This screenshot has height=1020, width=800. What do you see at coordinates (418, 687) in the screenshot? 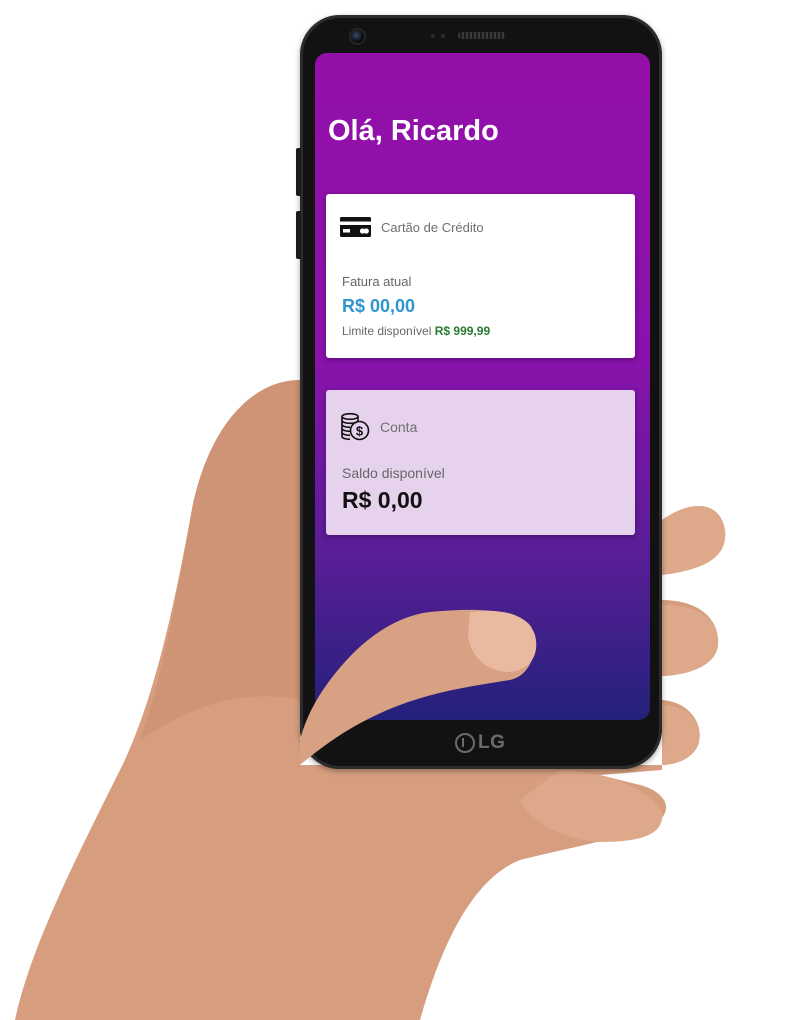
I see `thumb-illustration` at bounding box center [418, 687].